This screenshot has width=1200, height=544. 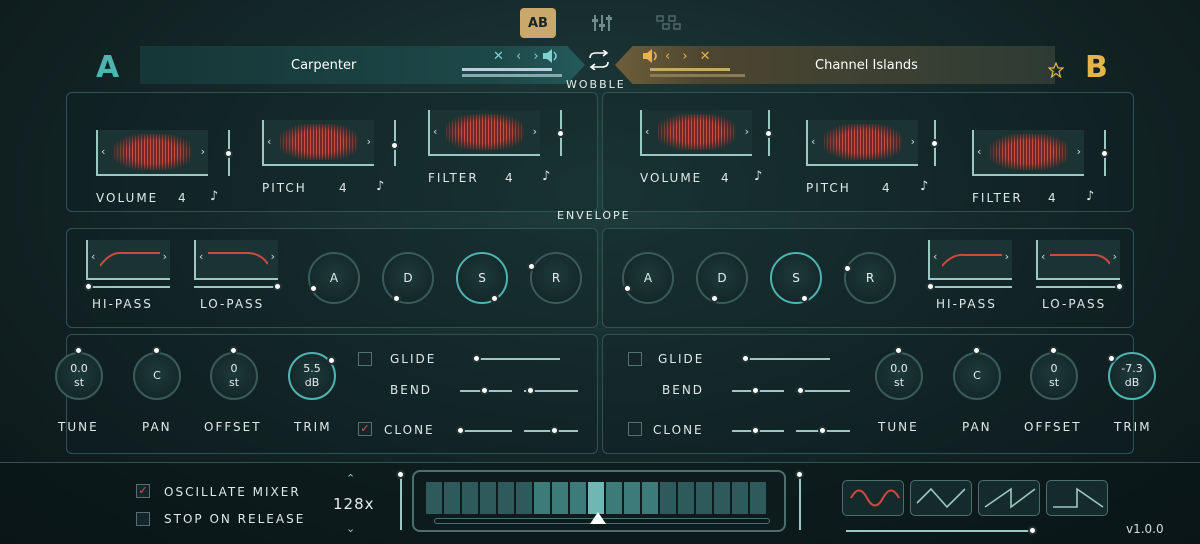 I want to click on triangle-wave-button, so click(x=941, y=498).